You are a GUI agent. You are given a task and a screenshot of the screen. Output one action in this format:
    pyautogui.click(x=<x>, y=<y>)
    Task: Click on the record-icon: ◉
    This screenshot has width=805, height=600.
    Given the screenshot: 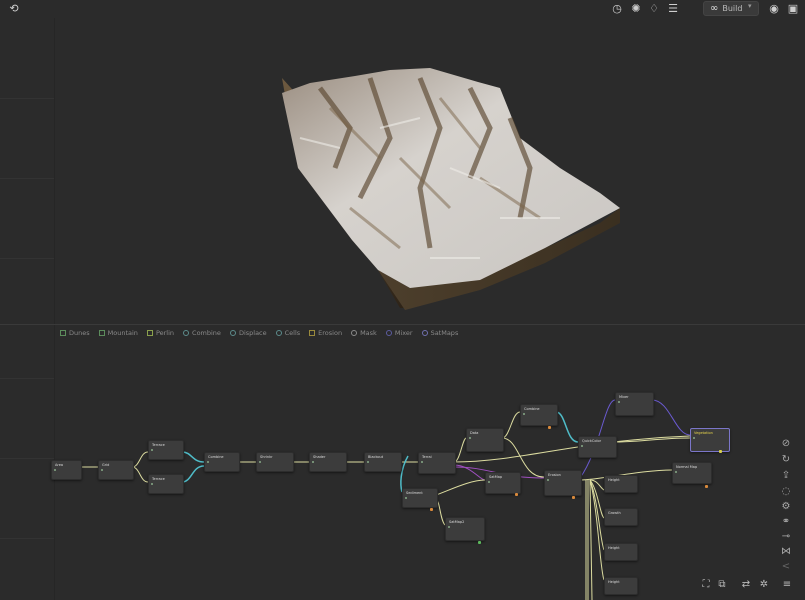 What is the action you would take?
    pyautogui.click(x=774, y=9)
    